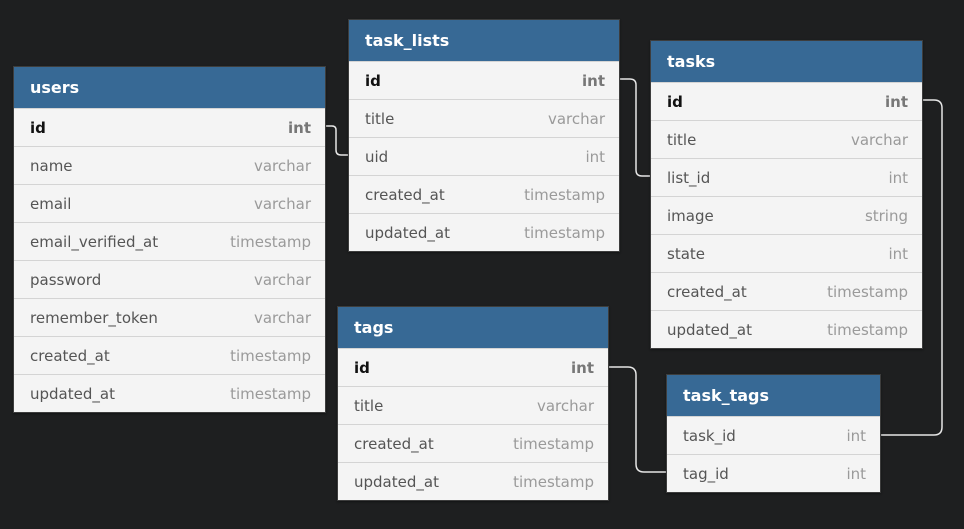 The height and width of the screenshot is (529, 964). I want to click on table-tasks-header: tasks, so click(786, 61).